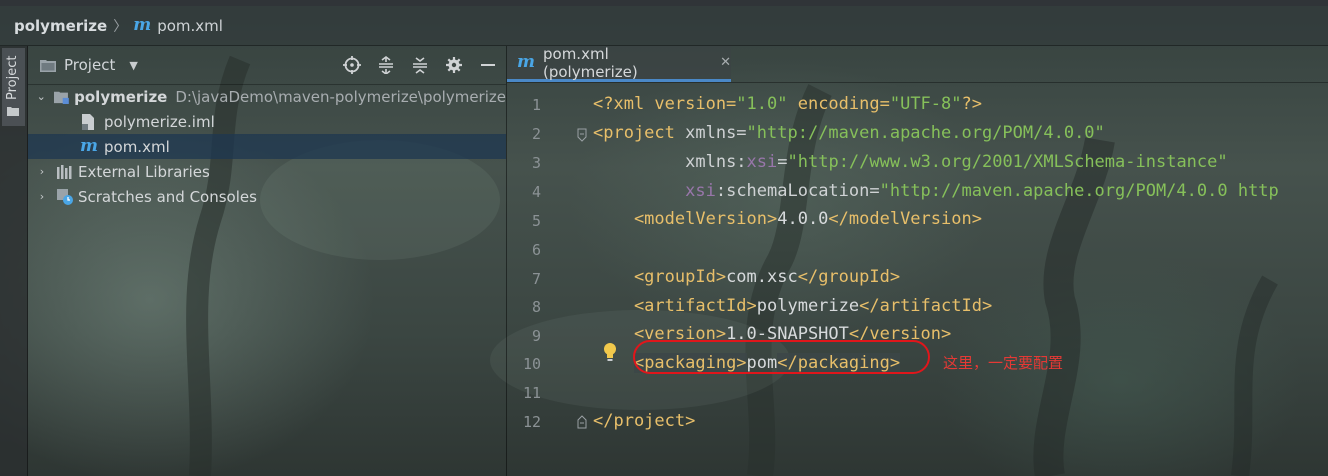 The height and width of the screenshot is (476, 1328). I want to click on code-token: </modelVersion>, so click(905, 219).